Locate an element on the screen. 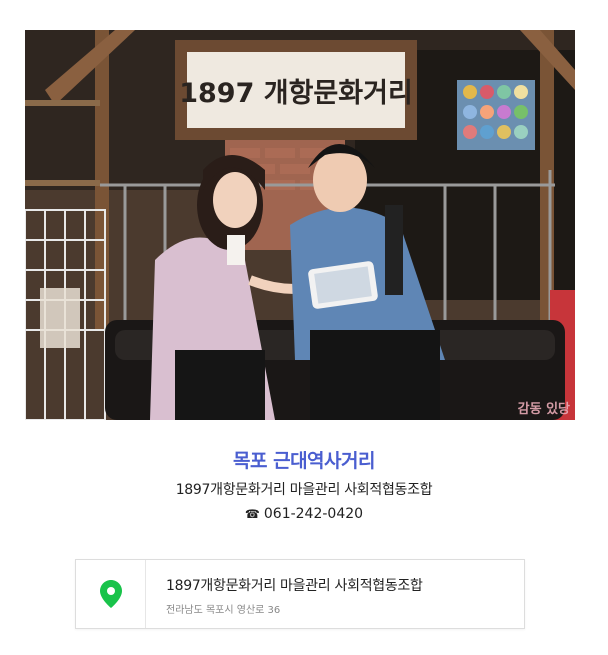  place-phone-row: ☎ 061-242-0420 is located at coordinates (304, 514).